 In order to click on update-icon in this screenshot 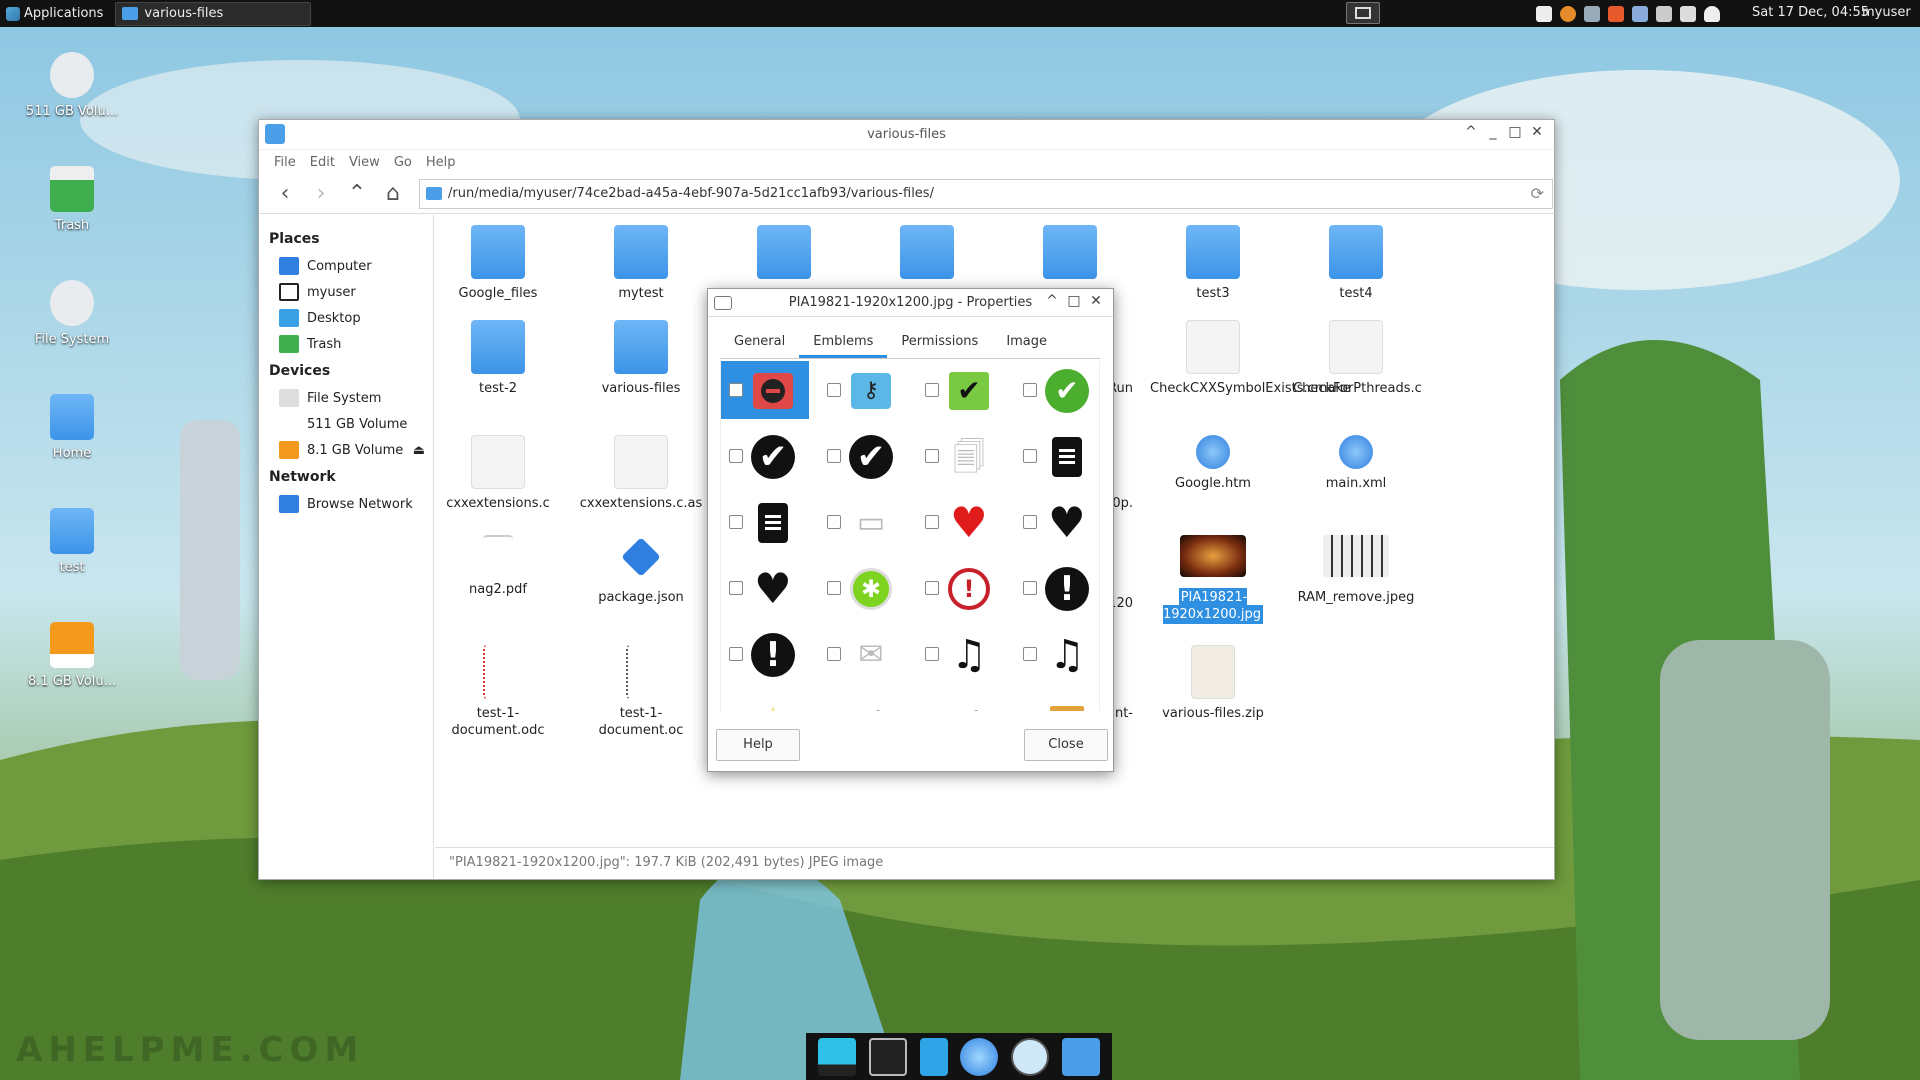, I will do `click(1616, 13)`.